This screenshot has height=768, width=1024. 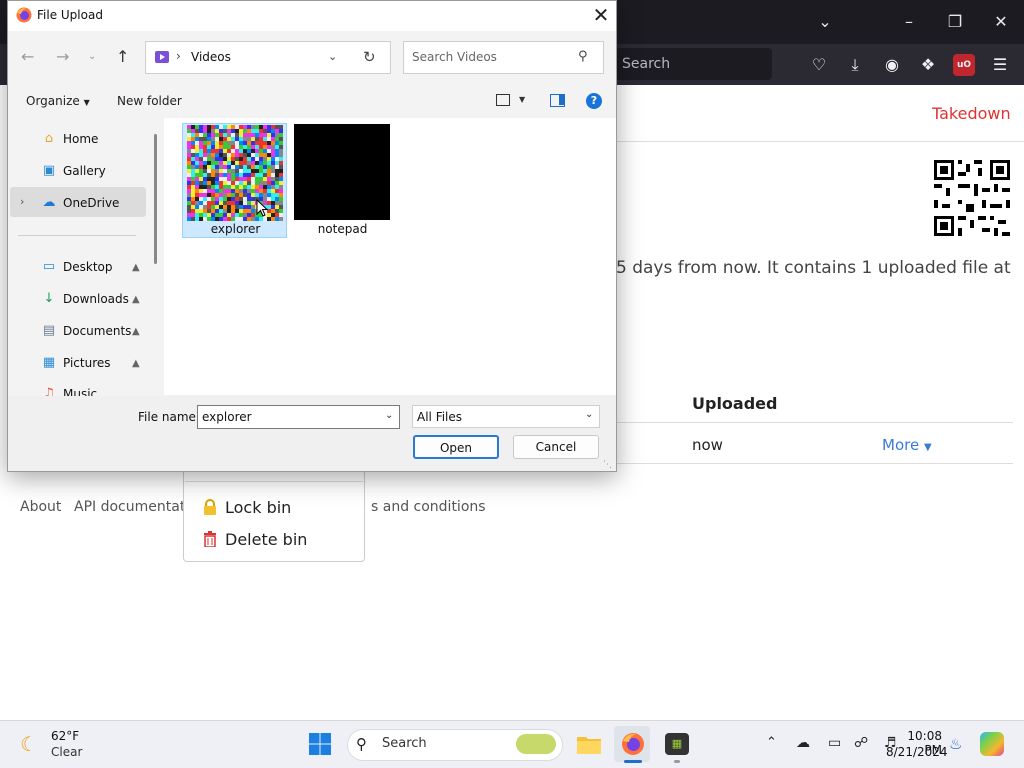 What do you see at coordinates (556, 447) in the screenshot?
I see `cancel-button: Cancel` at bounding box center [556, 447].